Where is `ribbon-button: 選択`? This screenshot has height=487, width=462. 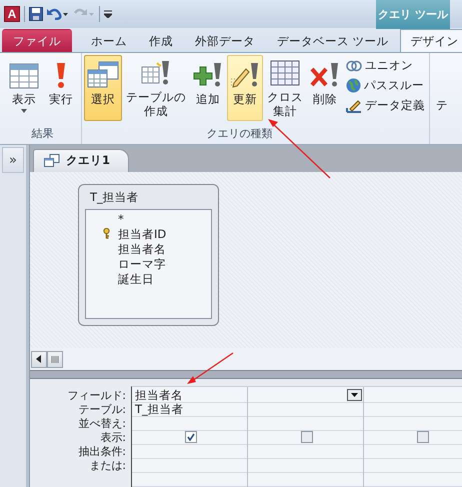 ribbon-button: 選択 is located at coordinates (103, 88).